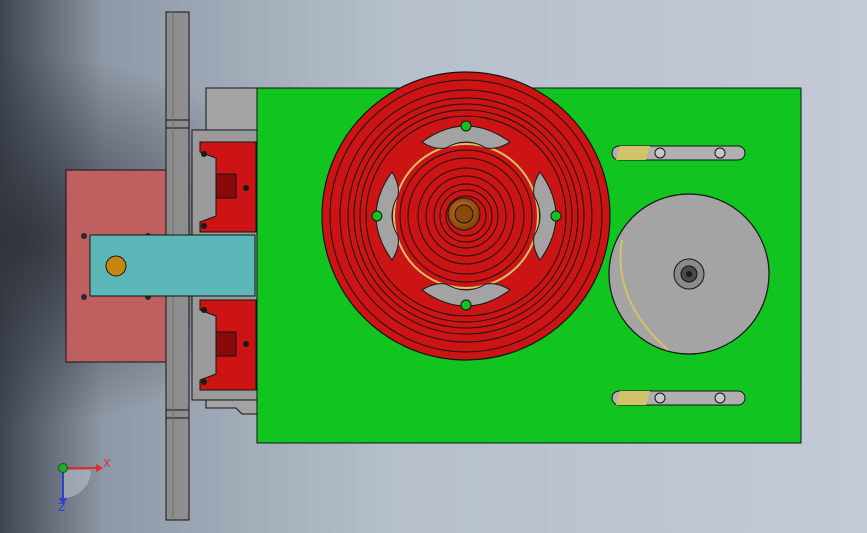 This screenshot has width=867, height=533. Describe the element at coordinates (678, 398) in the screenshot. I see `adjustment-slot-bottom` at that location.